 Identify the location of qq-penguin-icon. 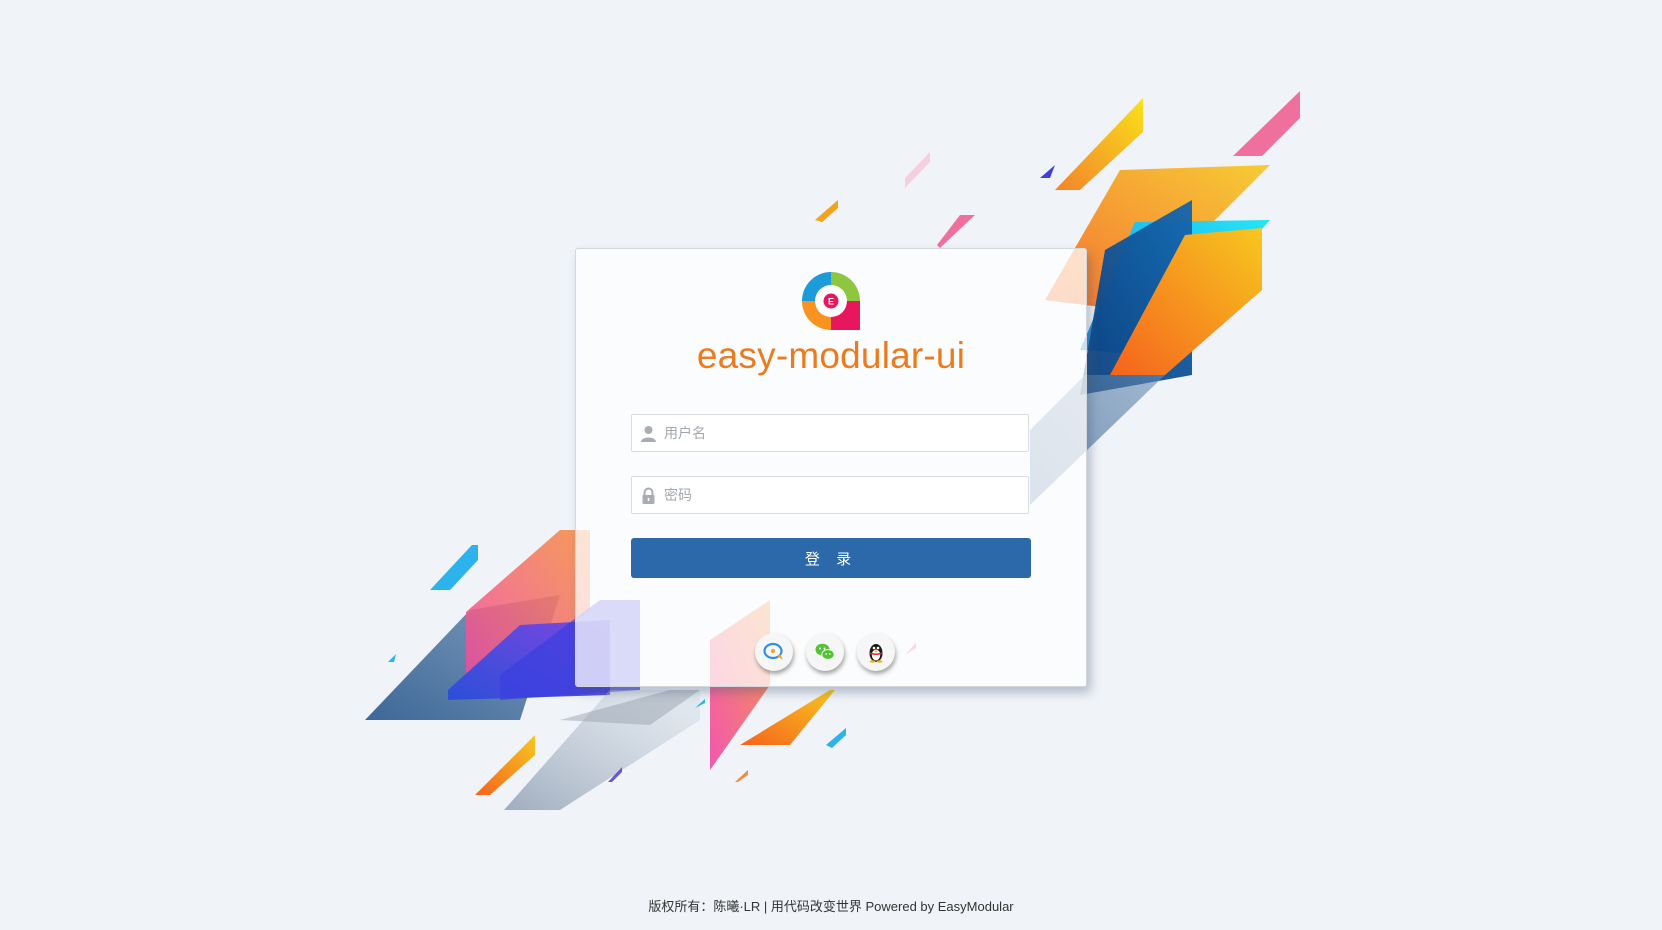
(876, 653).